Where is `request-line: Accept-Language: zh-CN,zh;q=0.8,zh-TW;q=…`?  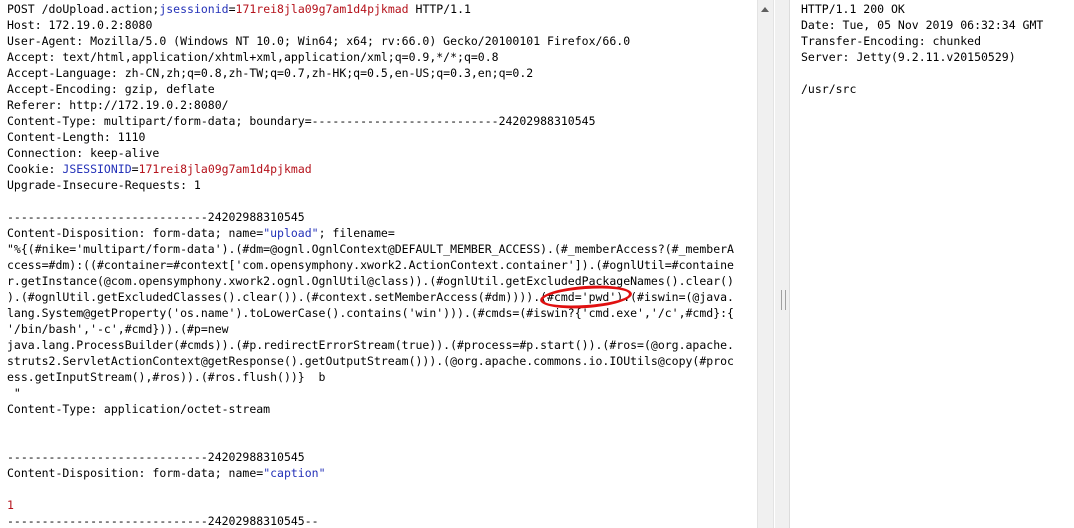
request-line: Accept-Language: zh-CN,zh;q=0.8,zh-TW;q=… is located at coordinates (370, 73).